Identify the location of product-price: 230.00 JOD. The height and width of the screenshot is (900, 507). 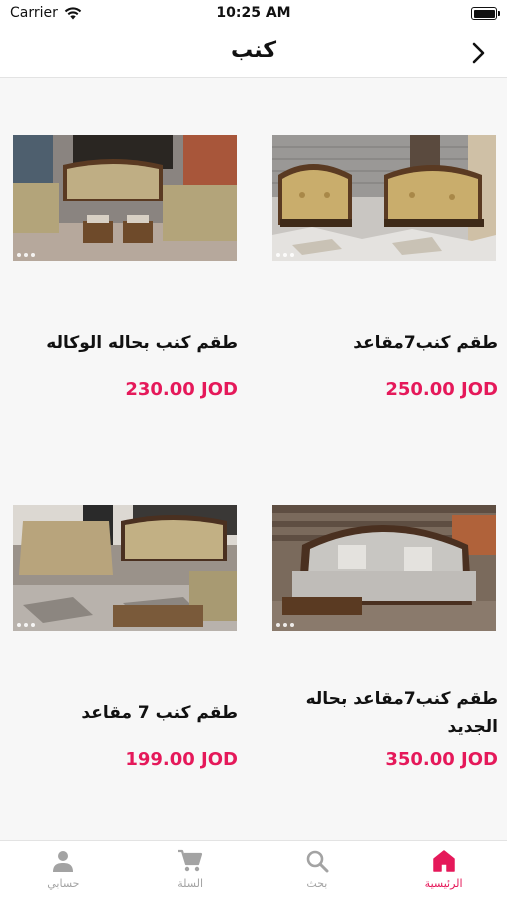
(181, 389).